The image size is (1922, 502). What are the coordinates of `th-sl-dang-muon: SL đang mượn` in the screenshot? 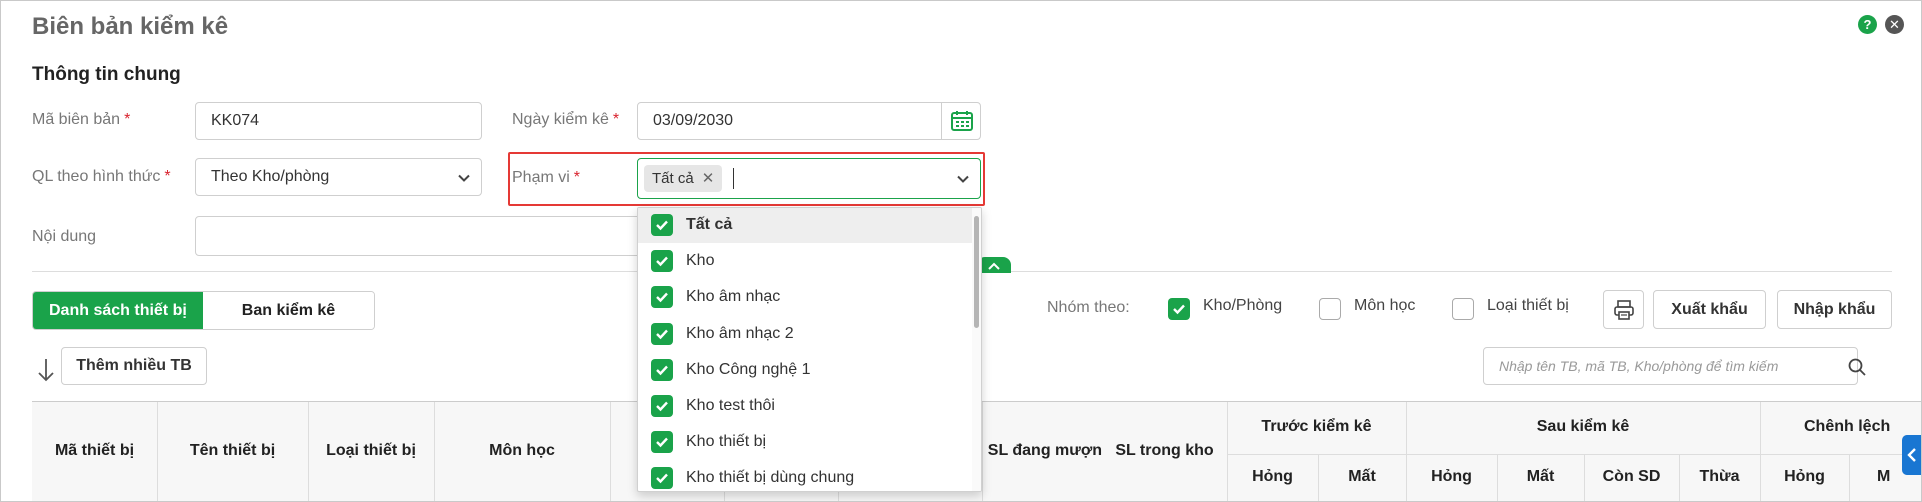 It's located at (1044, 450).